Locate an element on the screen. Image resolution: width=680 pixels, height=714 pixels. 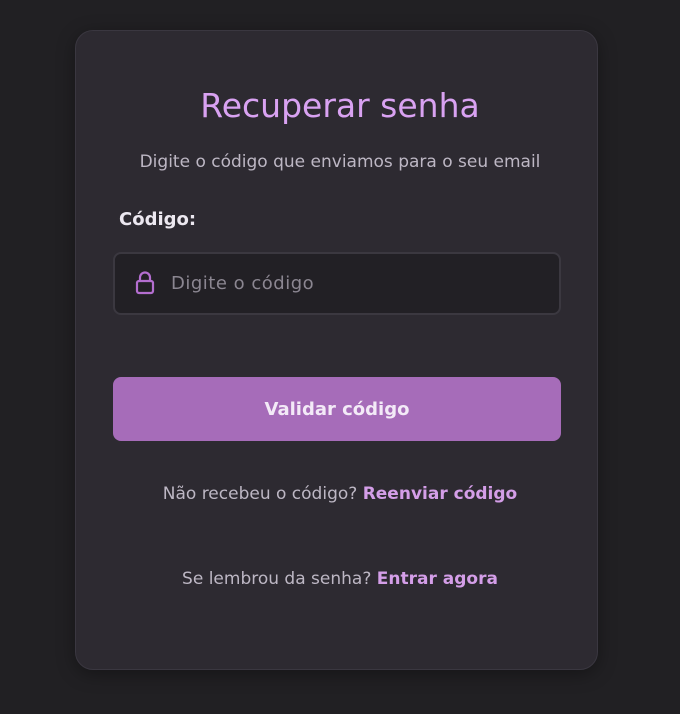
login-line: Se lembrou da senha? Entrar agora is located at coordinates (340, 579).